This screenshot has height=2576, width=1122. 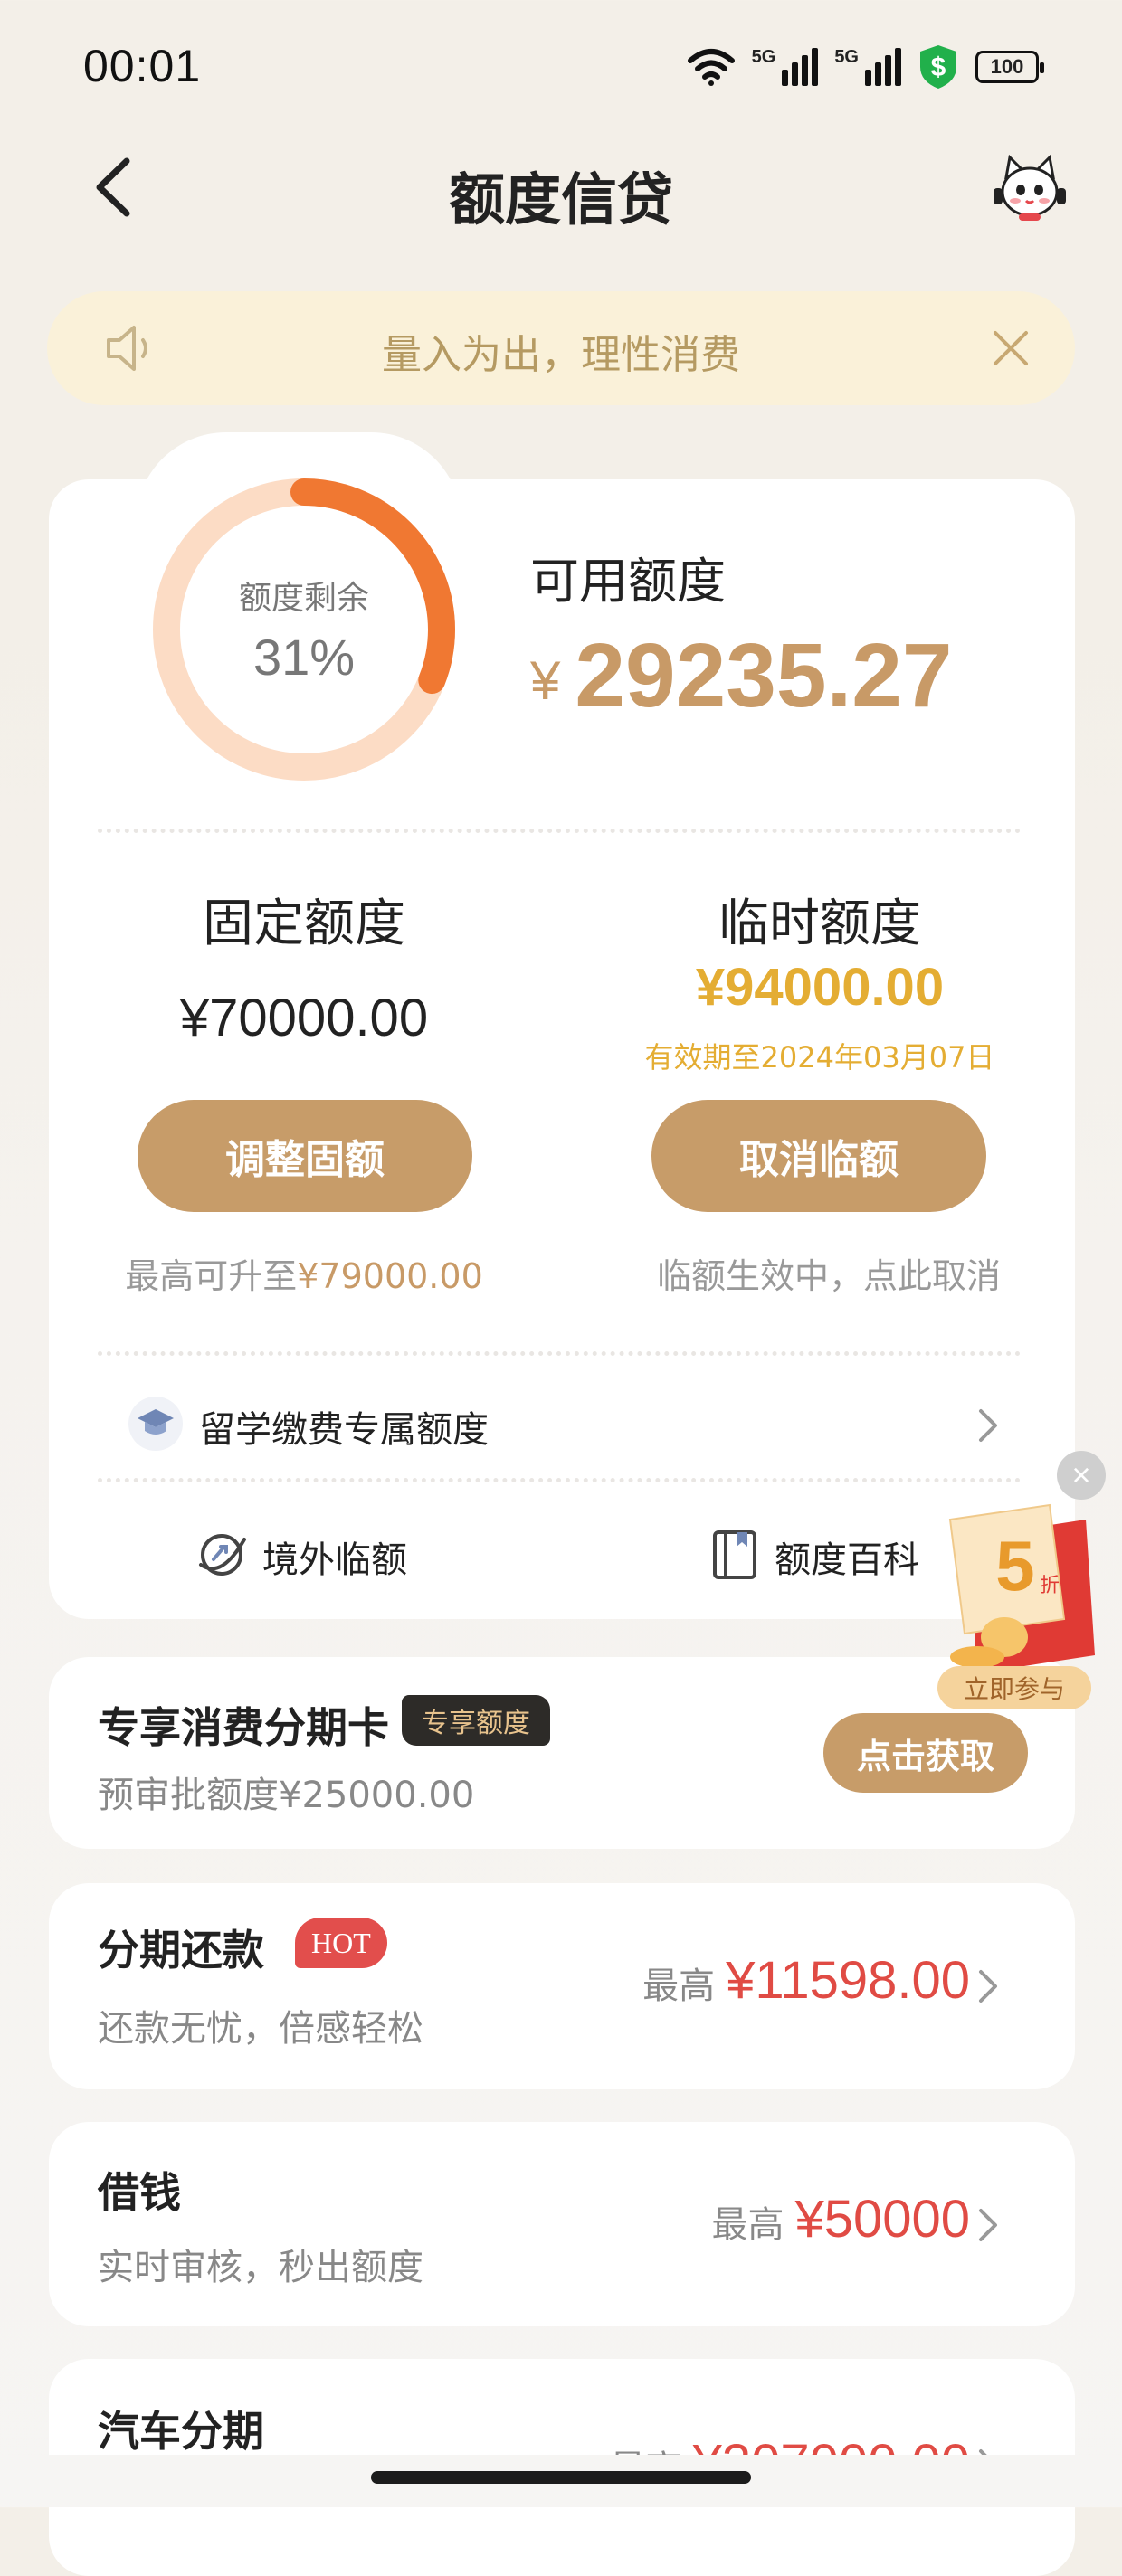 I want to click on page-title: 额度信贷, so click(x=560, y=199).